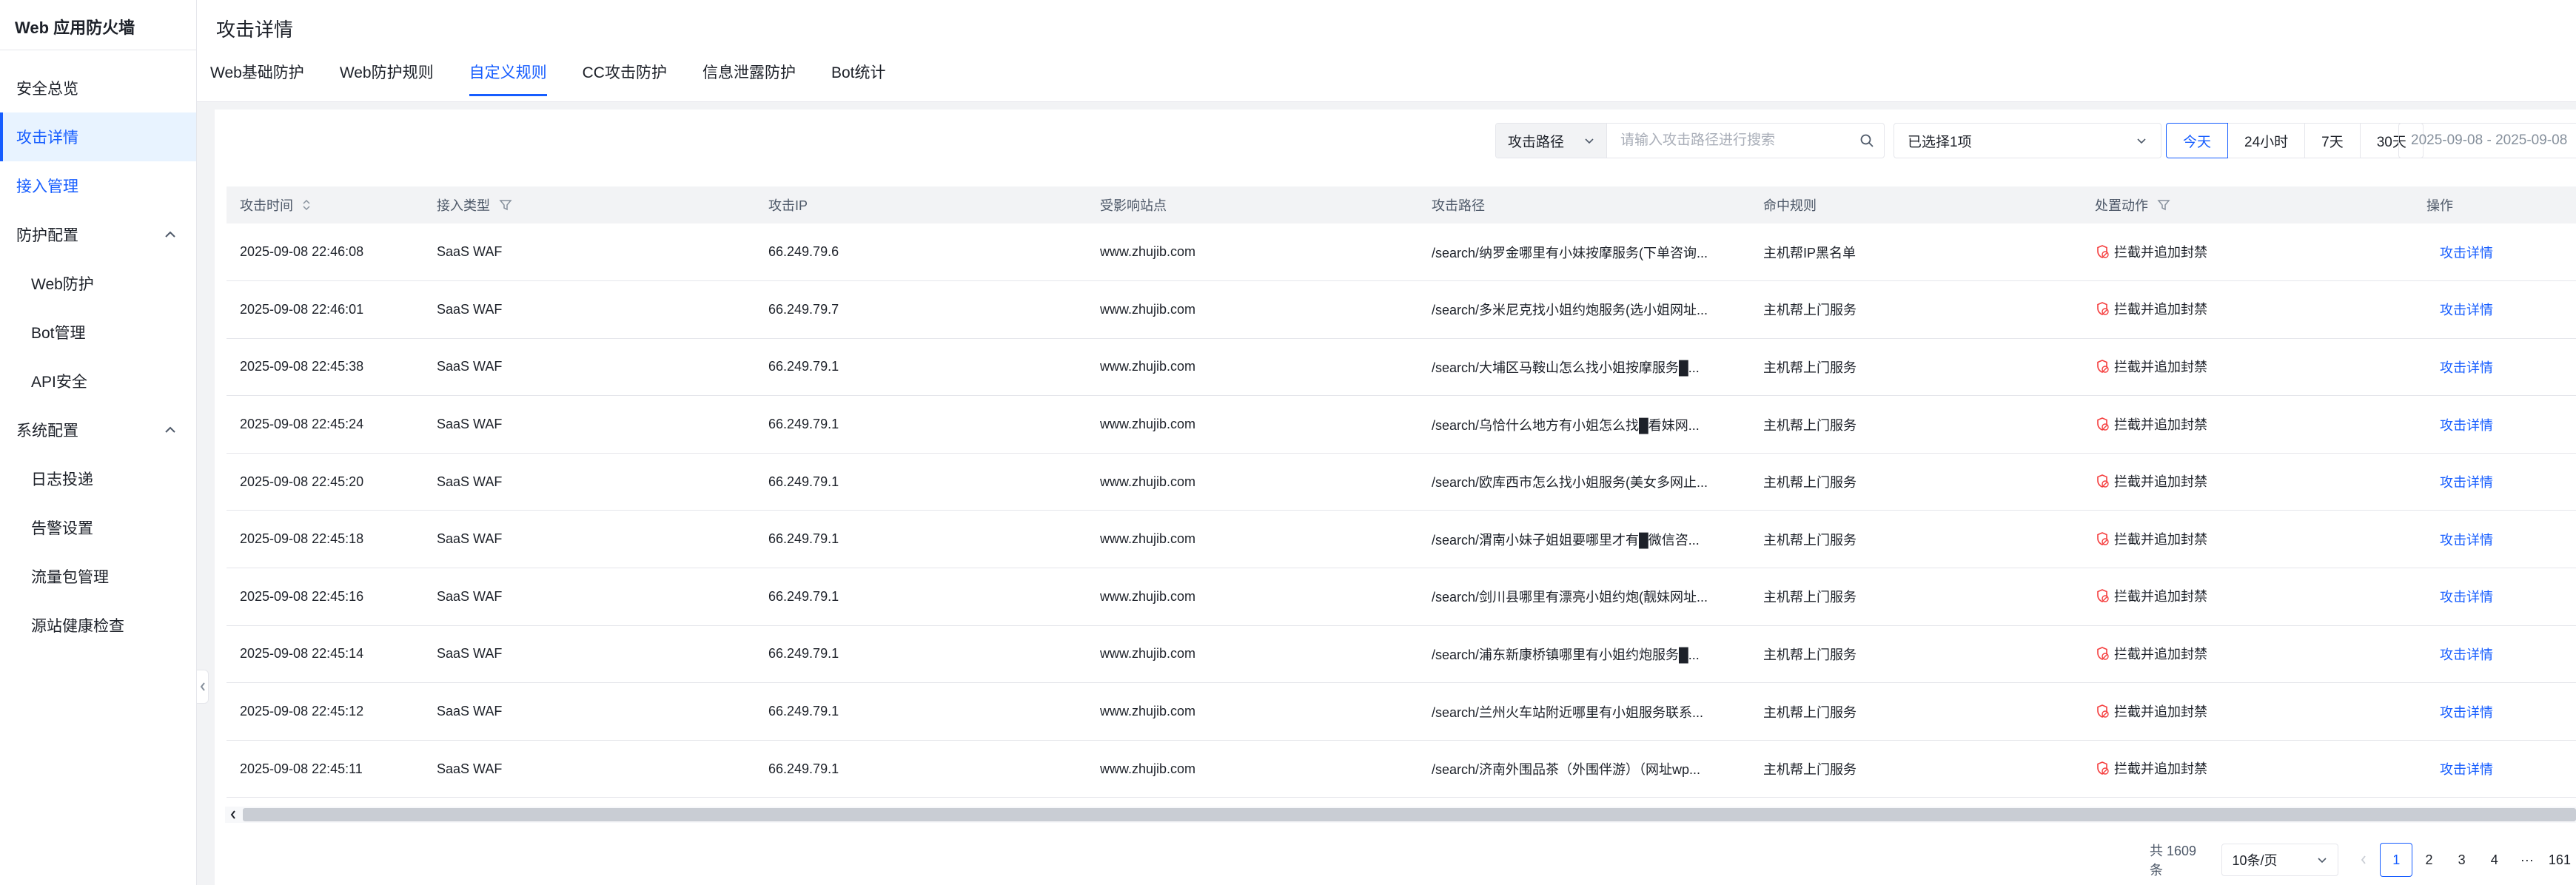 The image size is (2576, 885). I want to click on search-field-label: 攻击路径, so click(1536, 142).